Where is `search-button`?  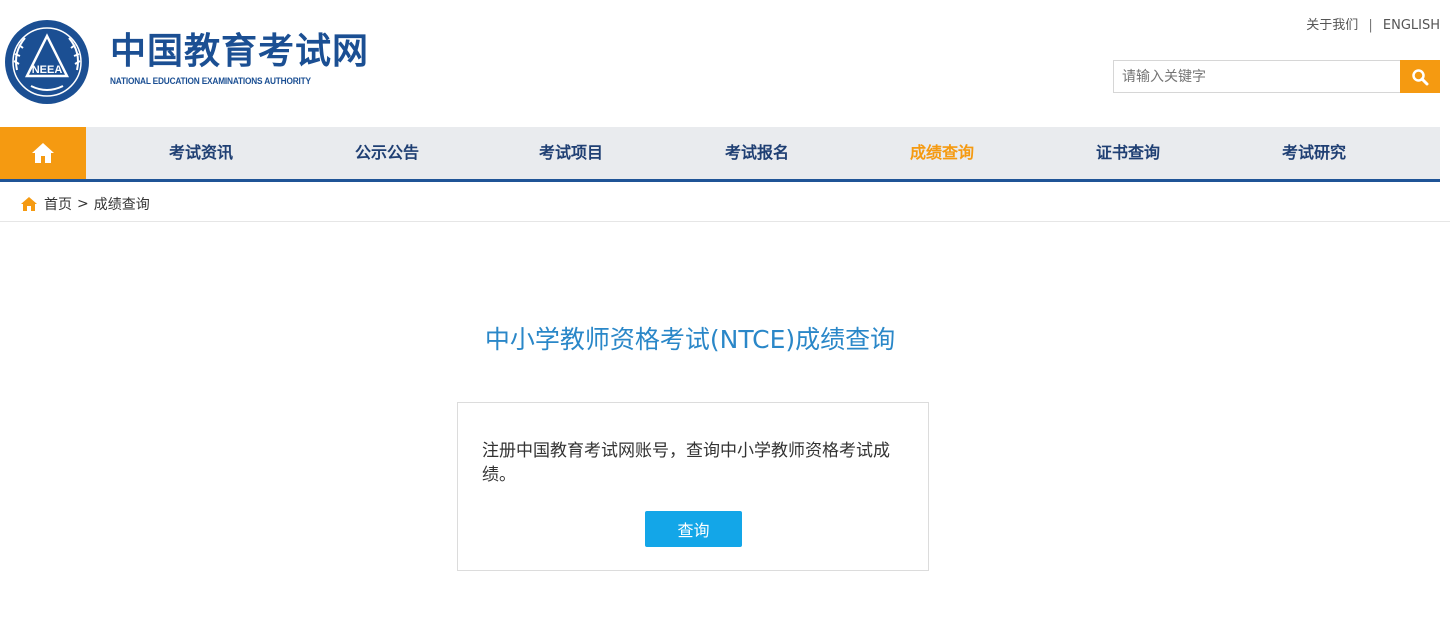
search-button is located at coordinates (1420, 76).